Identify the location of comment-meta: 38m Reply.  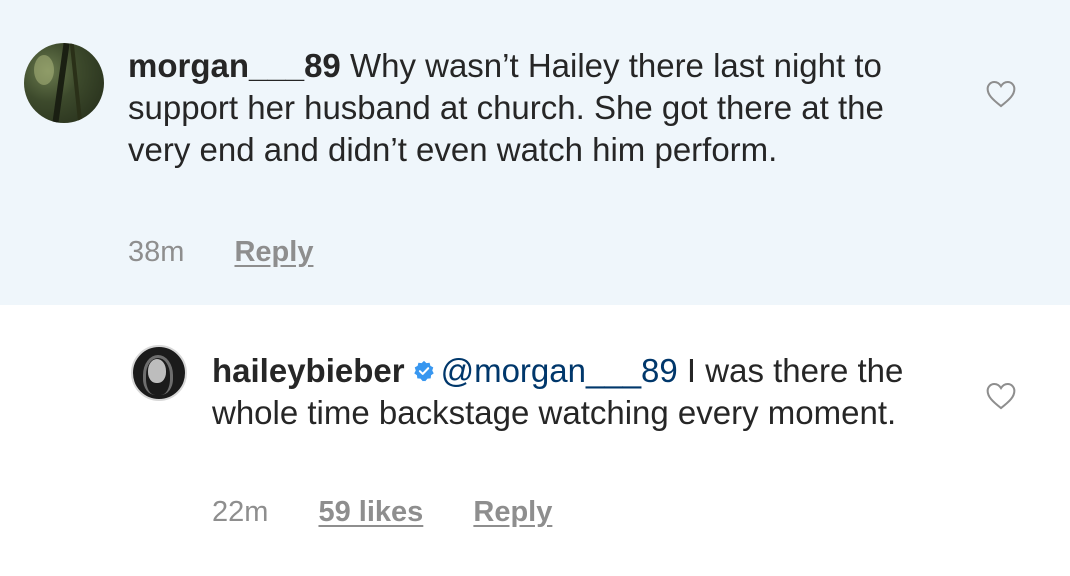
(241, 252).